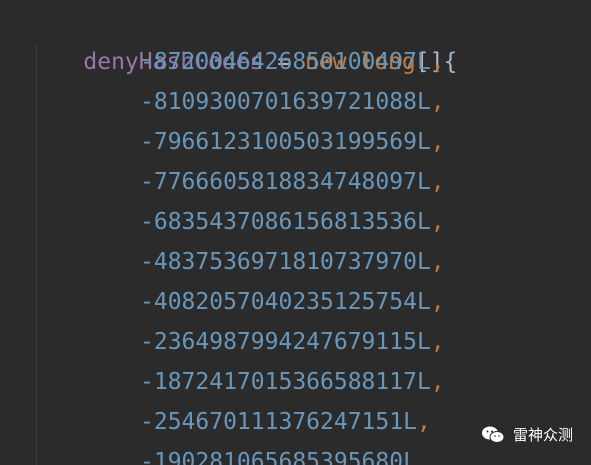  I want to click on array-value: -190281065685395680L, so click(278, 457).